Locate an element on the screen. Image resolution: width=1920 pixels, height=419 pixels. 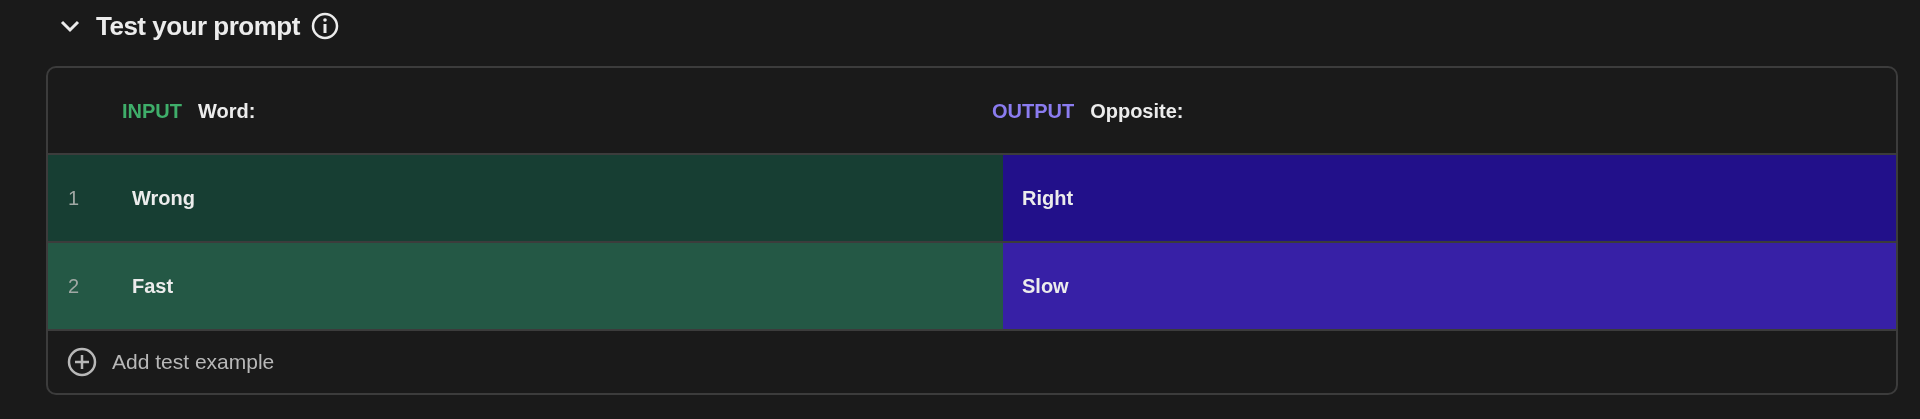
row-number: 2 is located at coordinates (74, 286).